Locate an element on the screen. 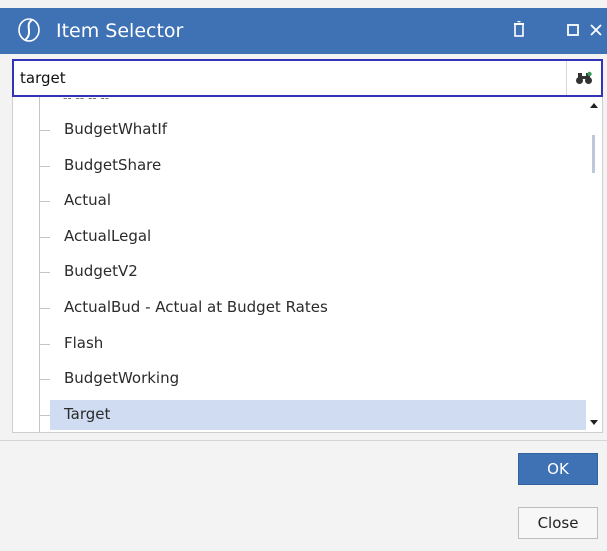 This screenshot has height=551, width=607. ok-button: OK is located at coordinates (558, 469).